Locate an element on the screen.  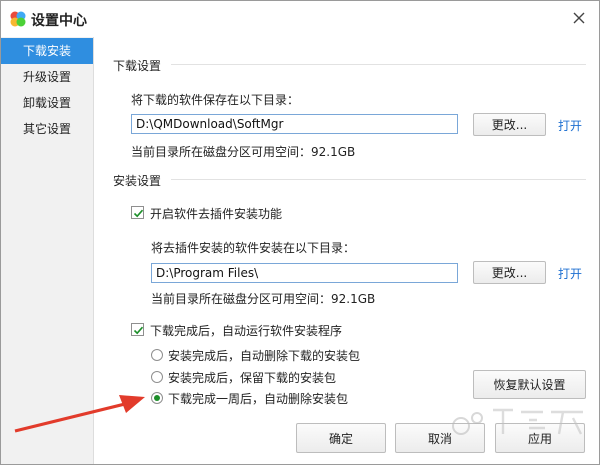
sidebar-item-download-install: 下载安装 is located at coordinates (47, 51).